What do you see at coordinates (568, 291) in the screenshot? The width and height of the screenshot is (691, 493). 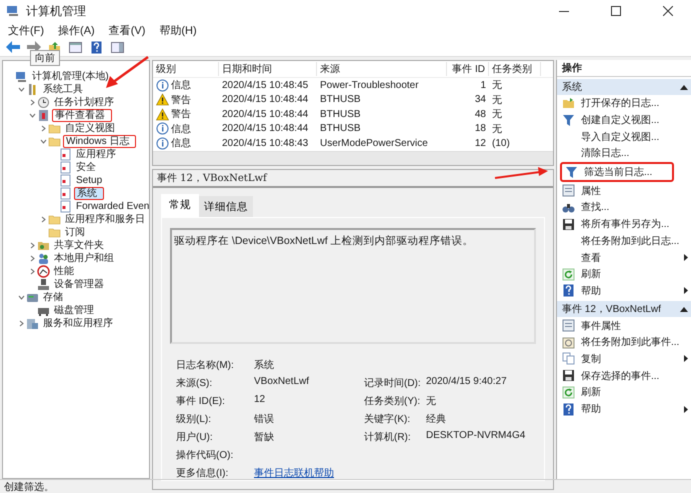 I see `help-icon` at bounding box center [568, 291].